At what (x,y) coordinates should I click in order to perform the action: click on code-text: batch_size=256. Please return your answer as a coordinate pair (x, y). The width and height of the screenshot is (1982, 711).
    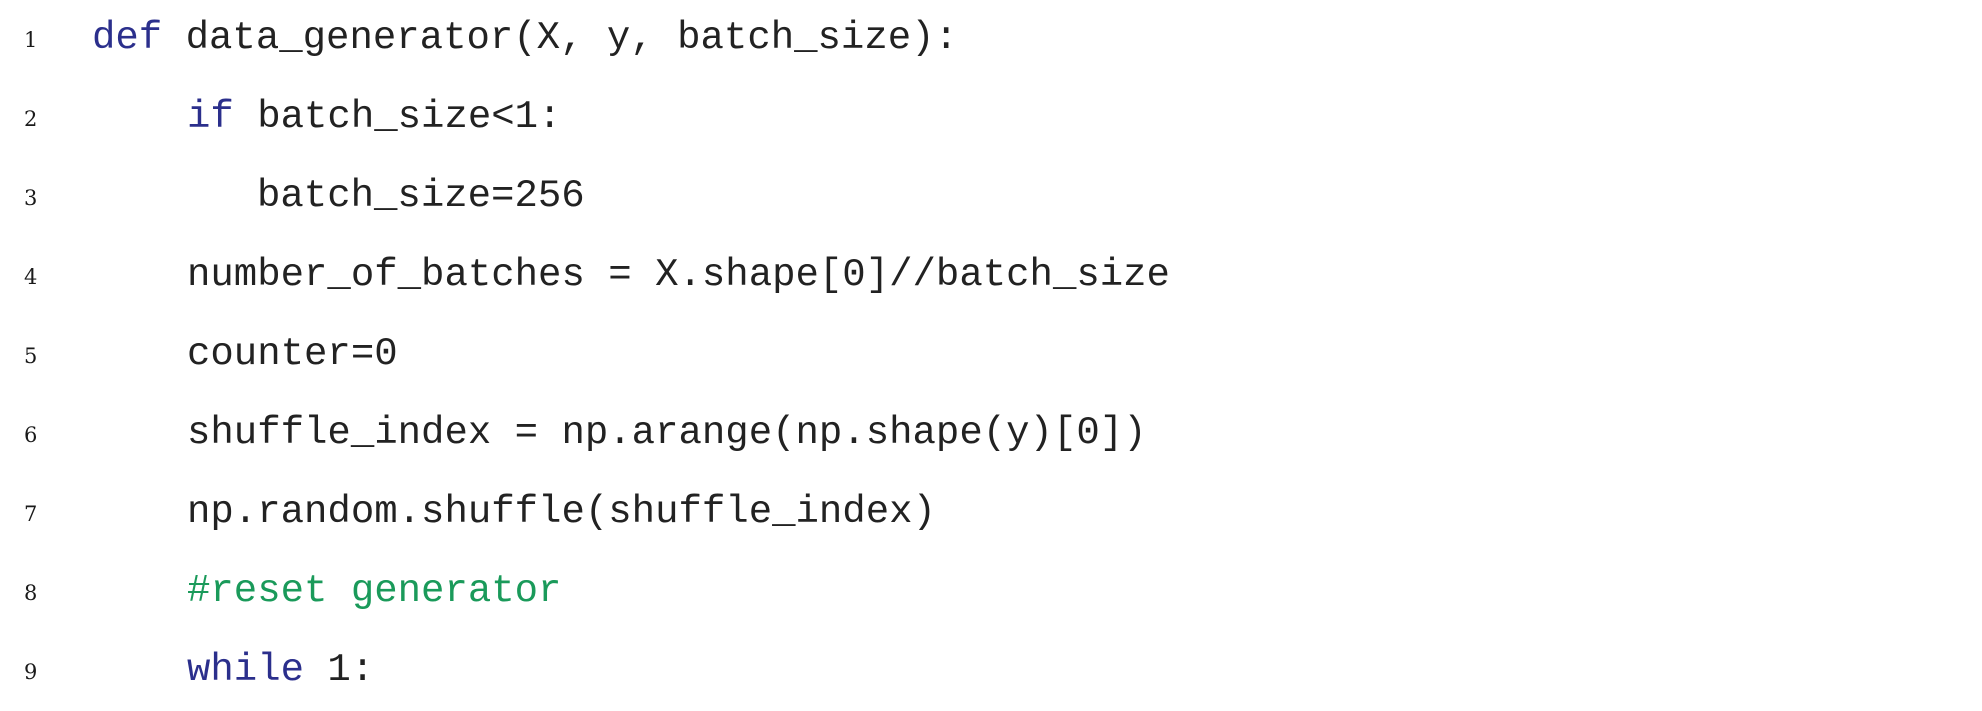
    Looking at the image, I should click on (421, 196).